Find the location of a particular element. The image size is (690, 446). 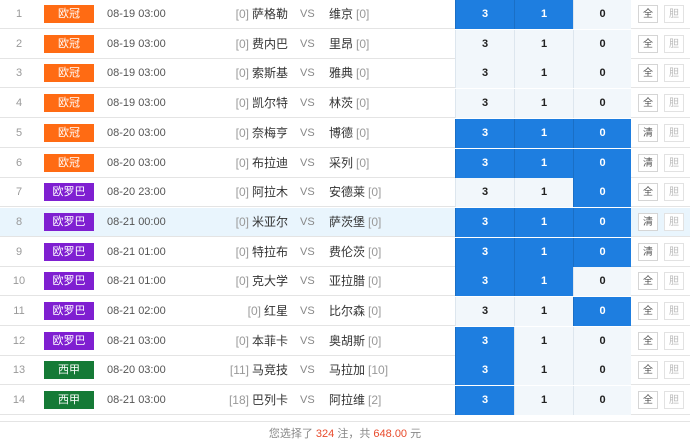

home-name: 本菲卡 is located at coordinates (269, 341).